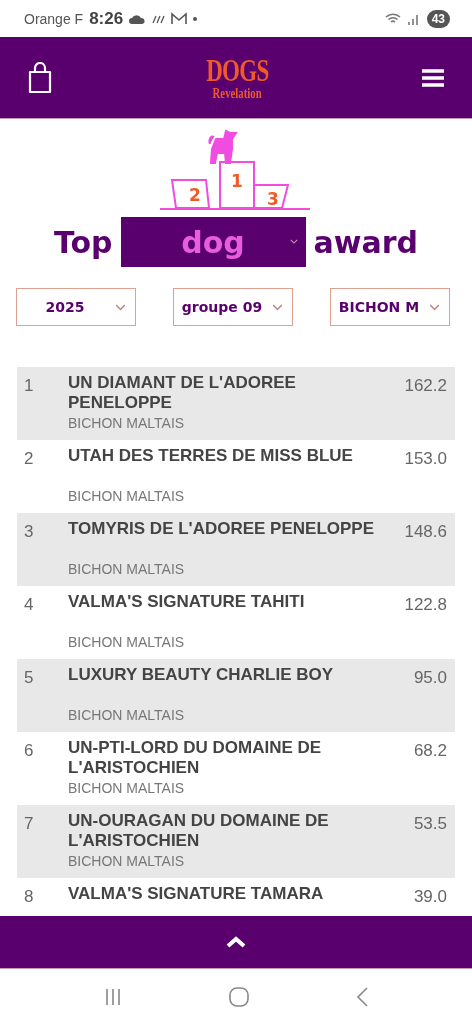 The image size is (472, 1024). Describe the element at coordinates (236, 181) in the screenshot. I see `place-number: 1` at that location.